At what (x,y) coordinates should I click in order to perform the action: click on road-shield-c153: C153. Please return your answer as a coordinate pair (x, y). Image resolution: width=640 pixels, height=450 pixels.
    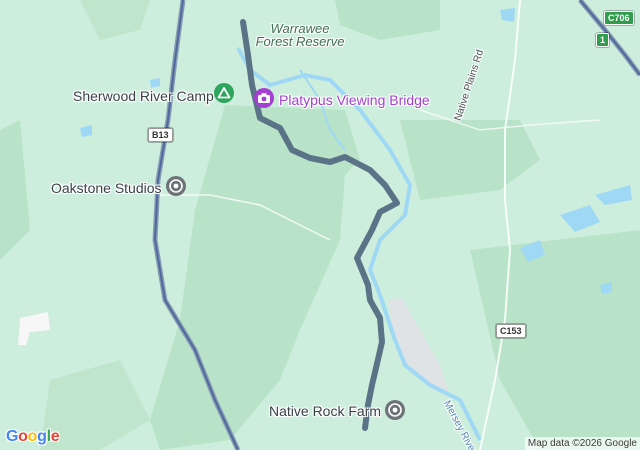
    Looking at the image, I should click on (511, 331).